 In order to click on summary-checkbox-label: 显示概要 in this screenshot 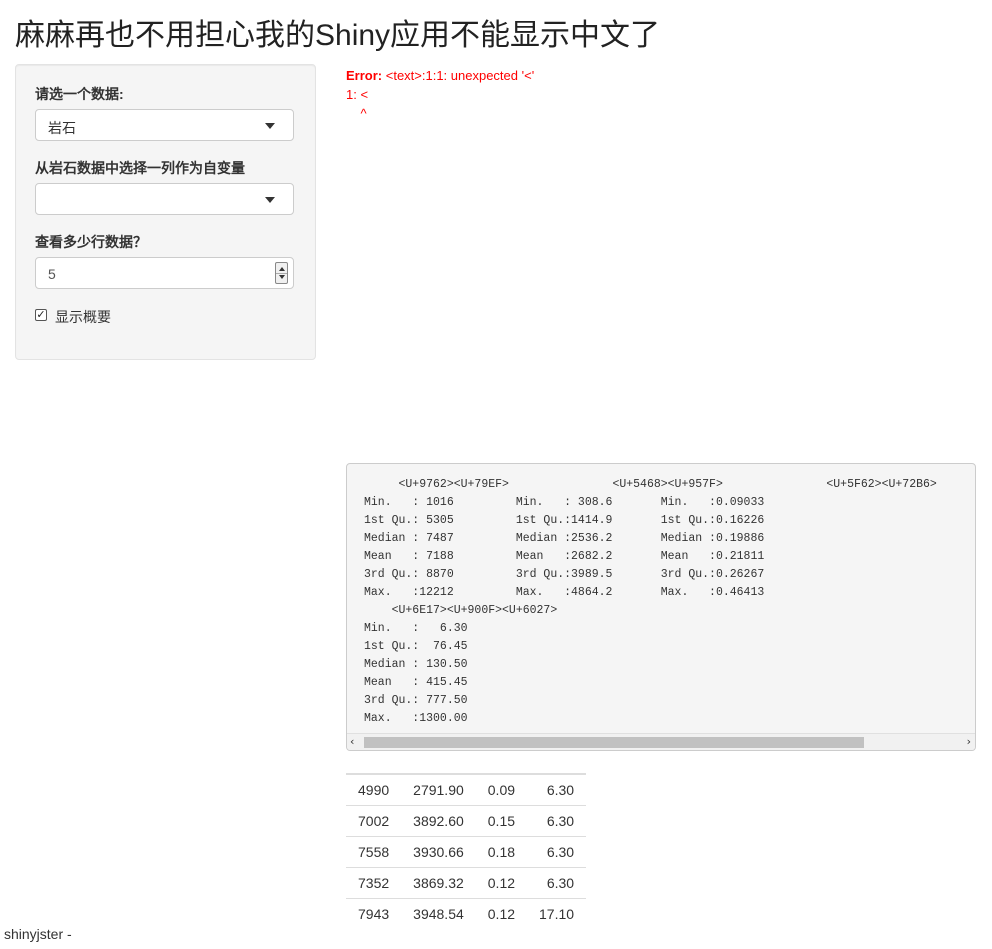, I will do `click(83, 317)`.